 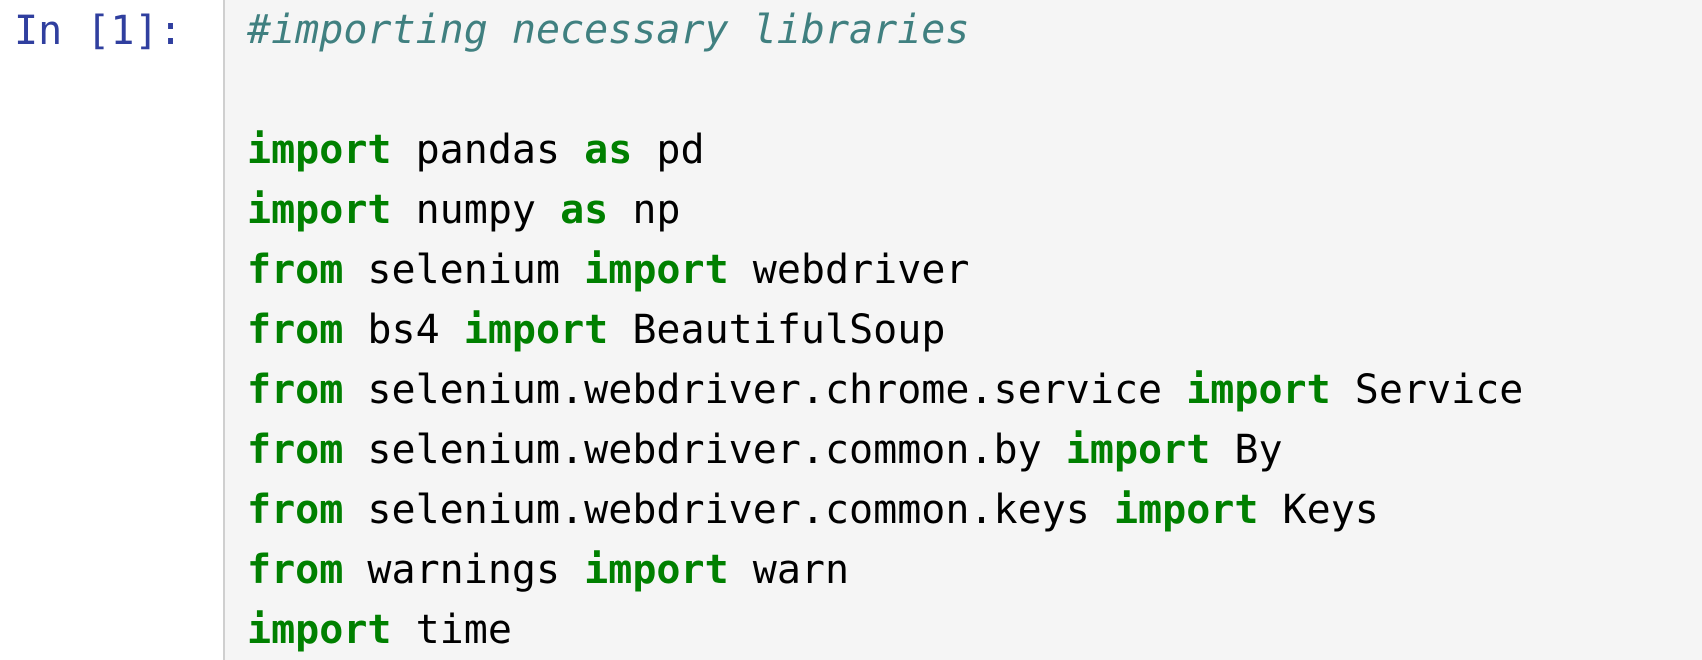 What do you see at coordinates (98, 31) in the screenshot?
I see `cell-prompt: In [1]:` at bounding box center [98, 31].